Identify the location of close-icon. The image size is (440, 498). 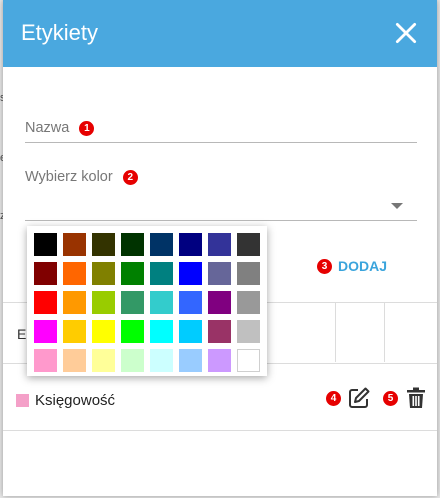
(406, 33).